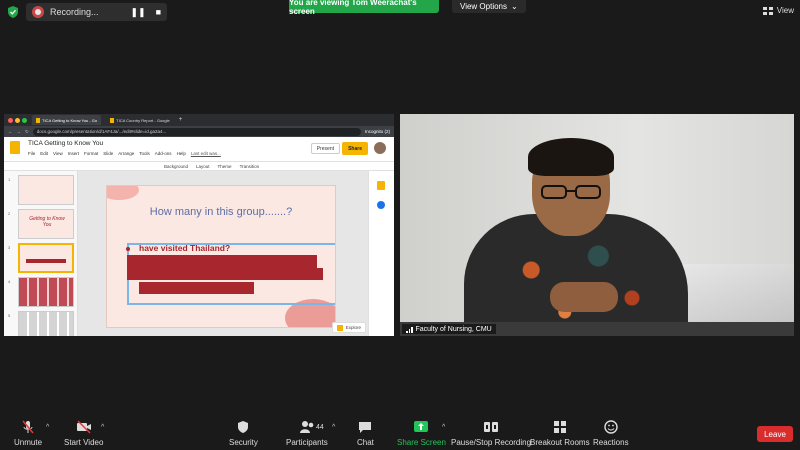  What do you see at coordinates (353, 327) in the screenshot?
I see `explore-label: Explore` at bounding box center [353, 327].